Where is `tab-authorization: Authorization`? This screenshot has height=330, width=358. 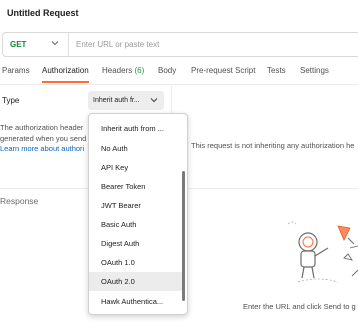
tab-authorization: Authorization is located at coordinates (65, 70).